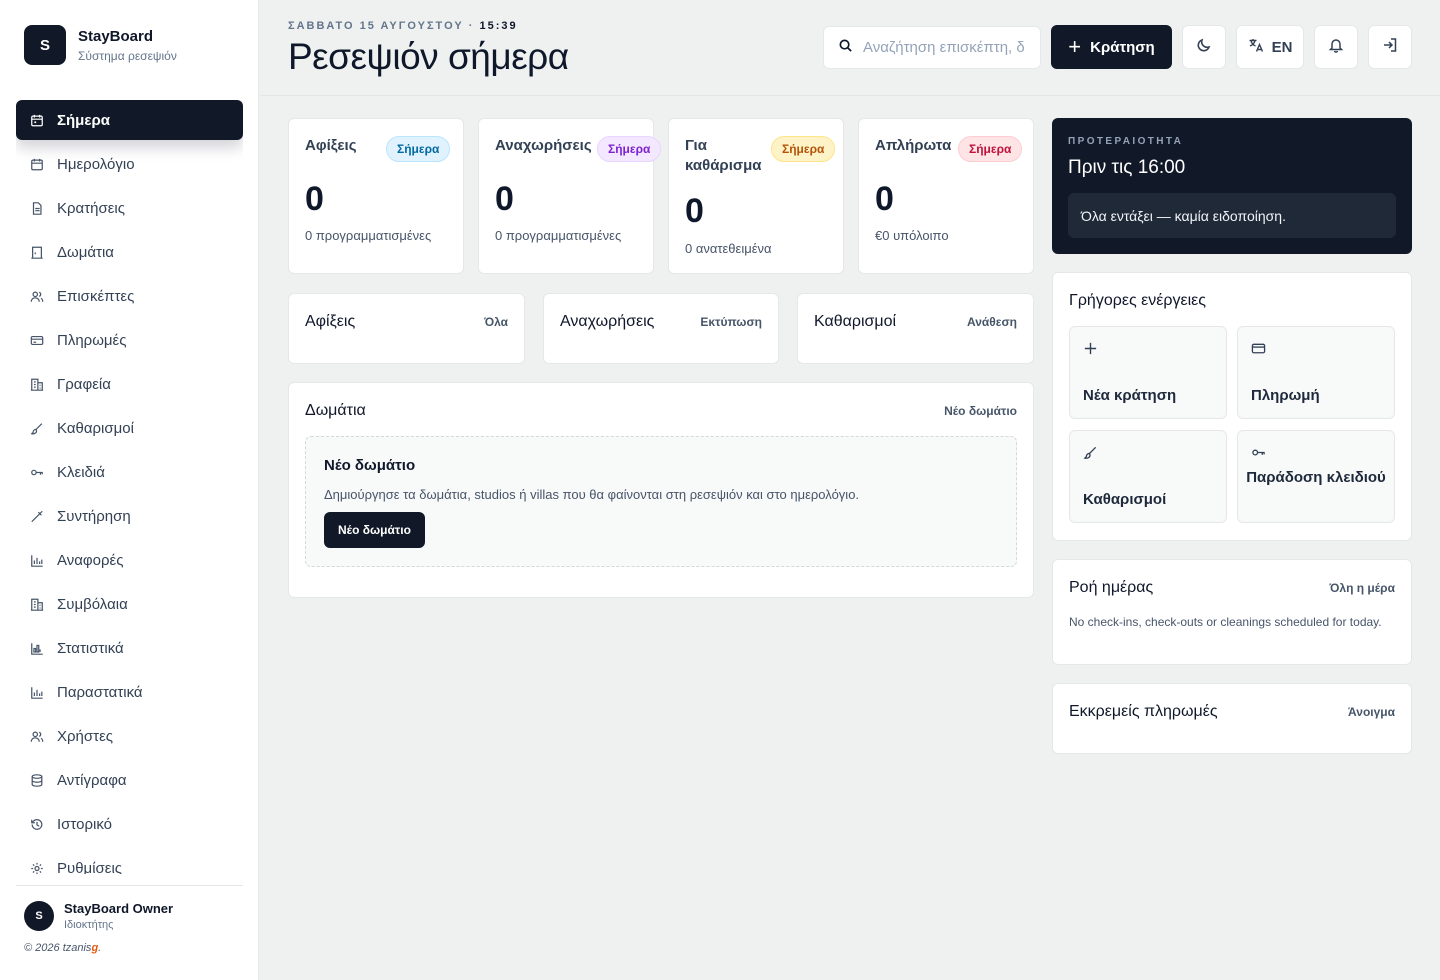 This screenshot has width=1440, height=980. I want to click on sidebar-item-today: Σήμερα, so click(129, 120).